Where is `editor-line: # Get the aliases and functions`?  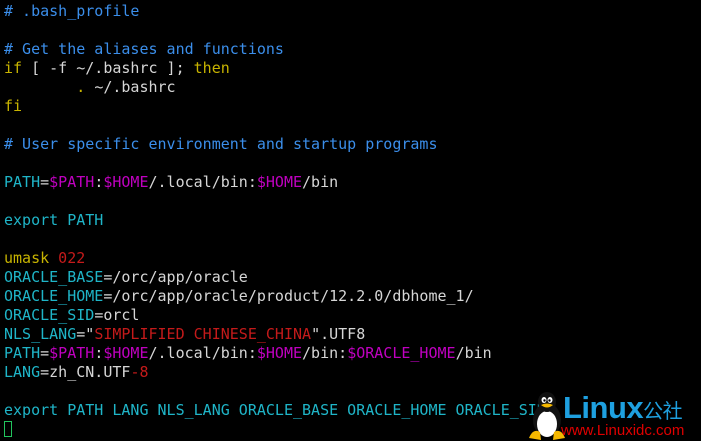 editor-line: # Get the aliases and functions is located at coordinates (275, 49).